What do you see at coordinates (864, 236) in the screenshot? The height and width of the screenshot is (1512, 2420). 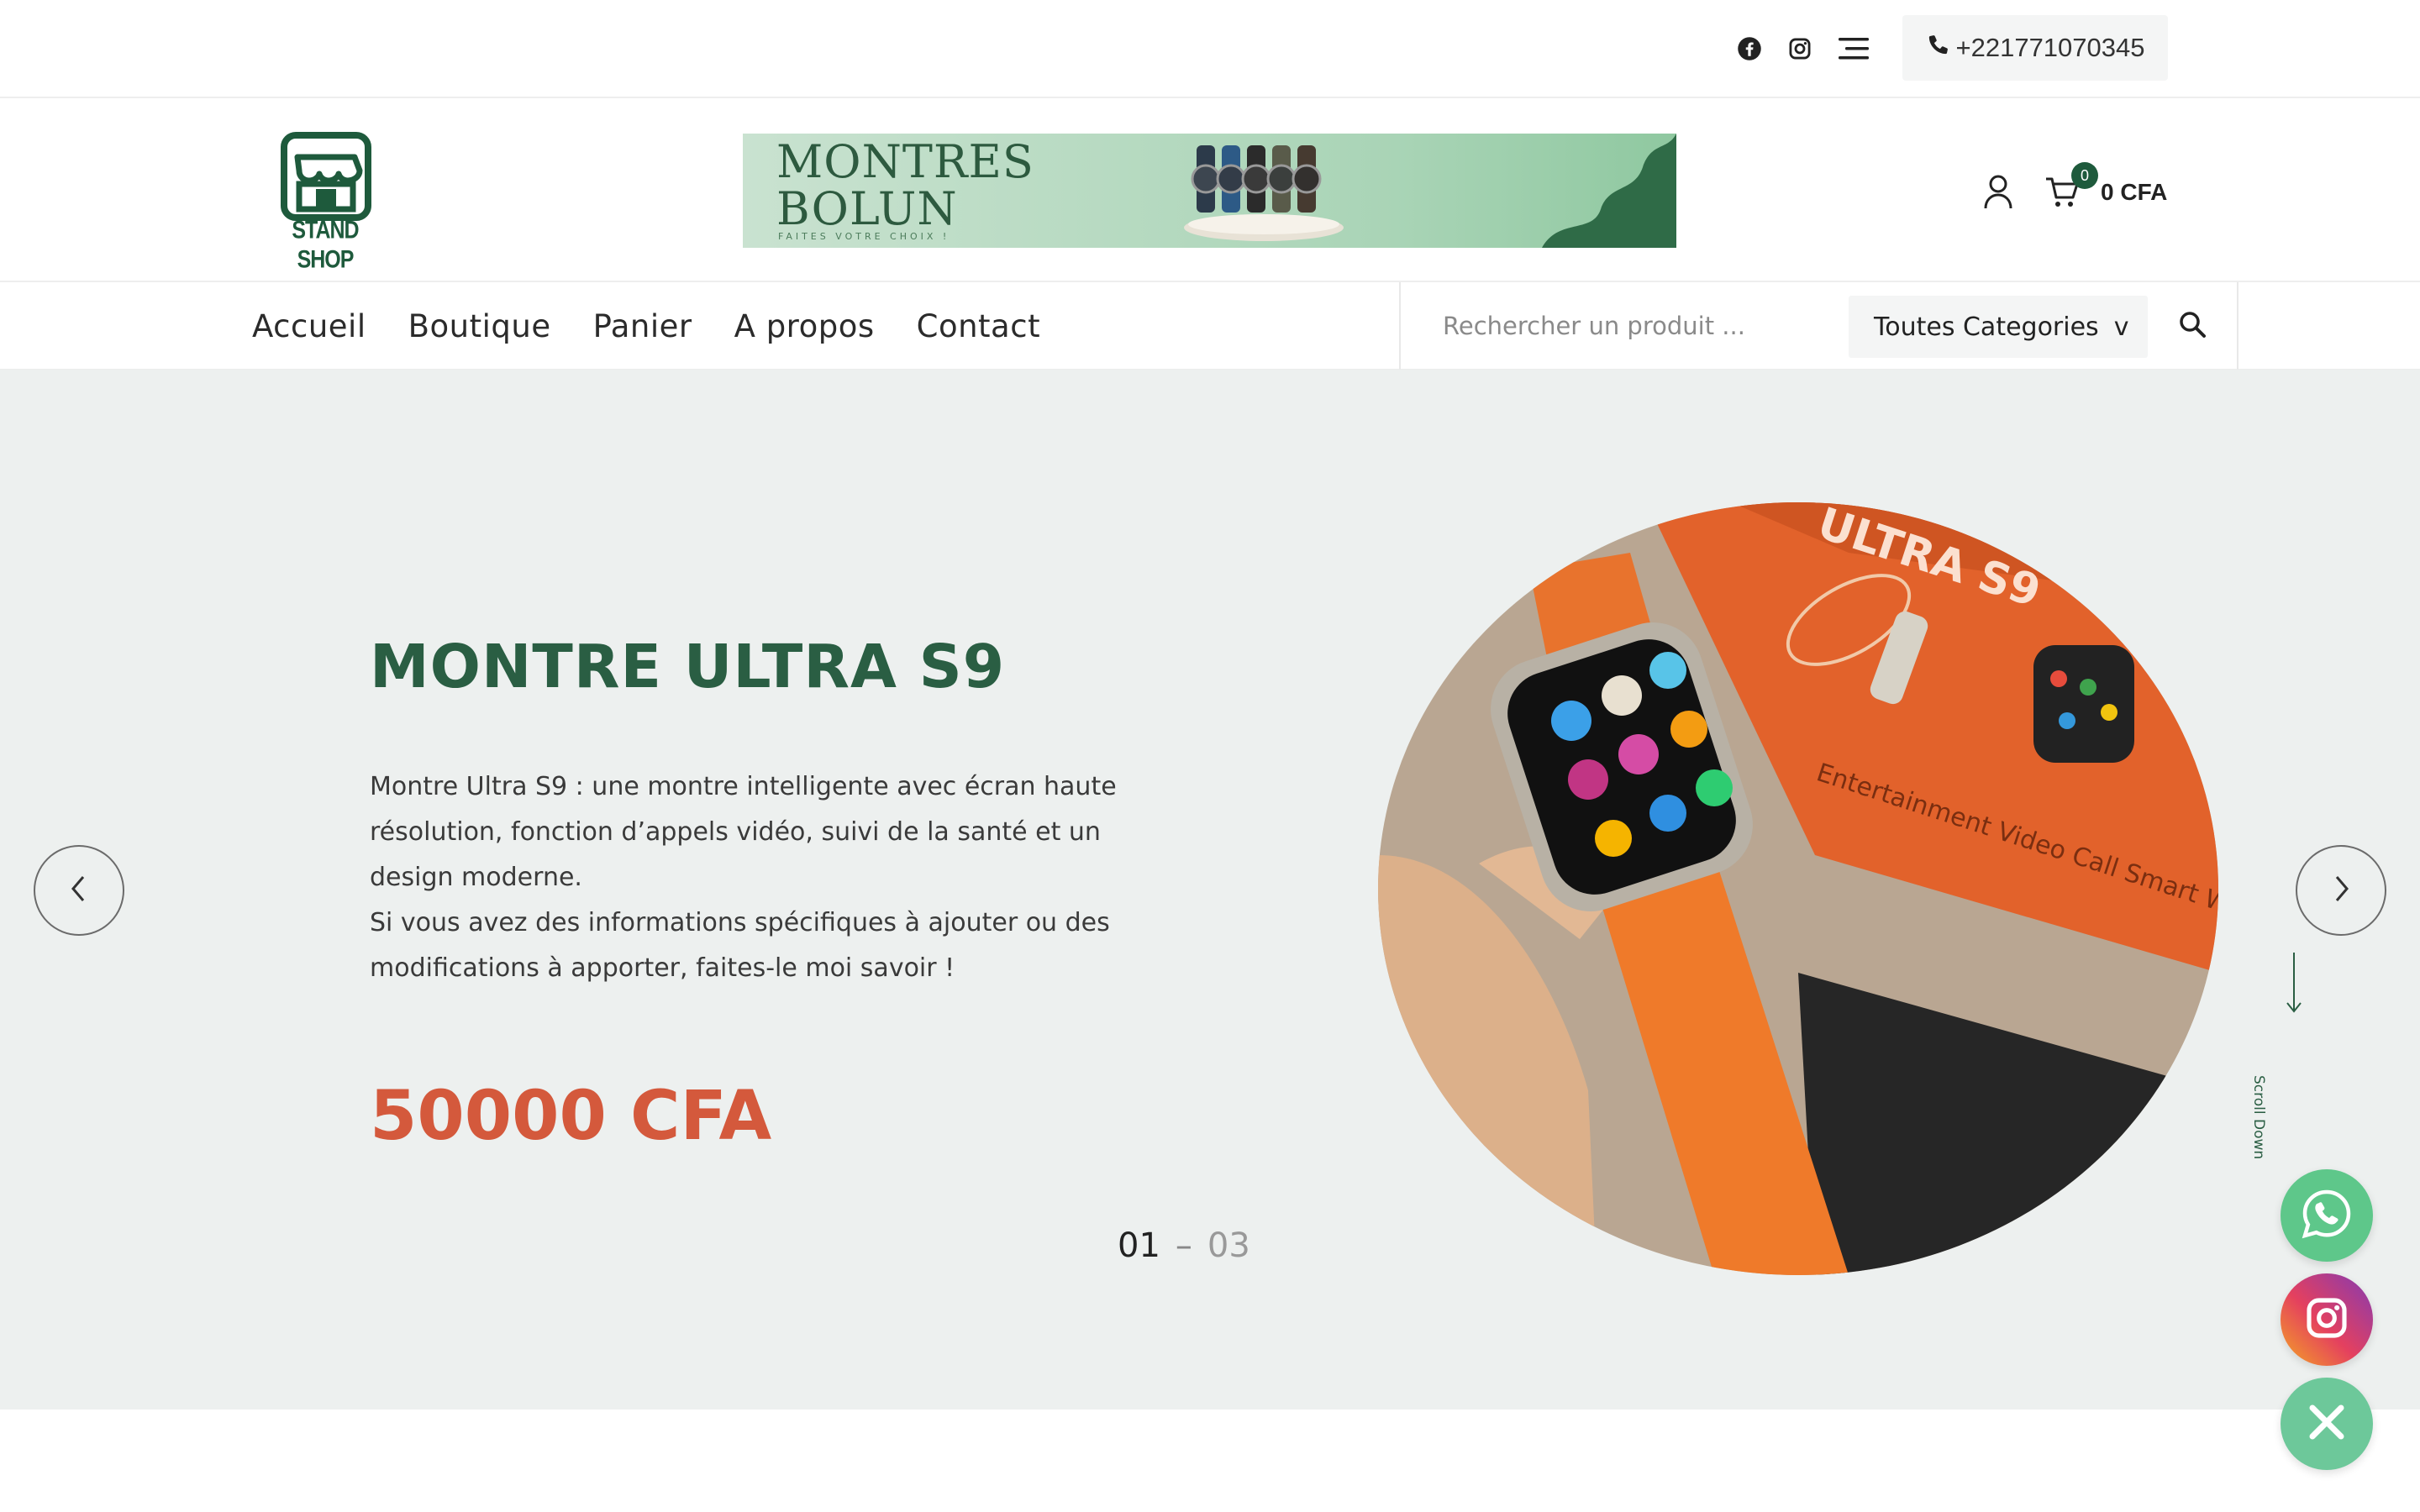 I see `banner-subtitle: FAITES VOTRE CHOIX !` at bounding box center [864, 236].